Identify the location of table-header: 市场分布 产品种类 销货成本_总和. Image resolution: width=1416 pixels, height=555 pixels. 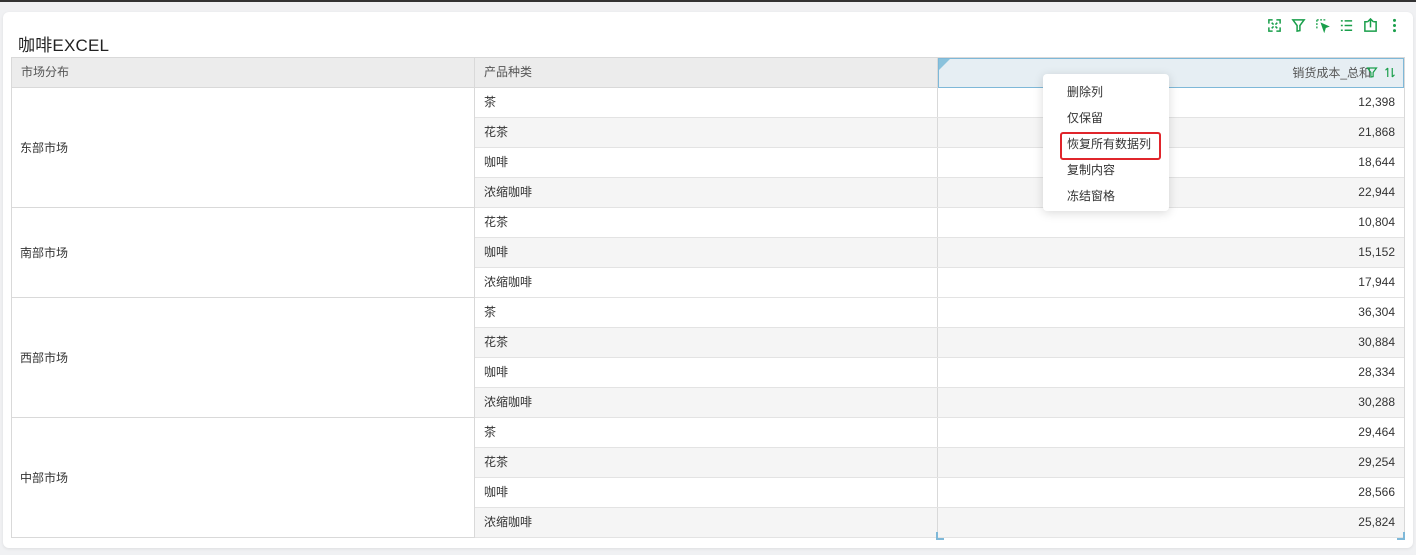
(708, 73).